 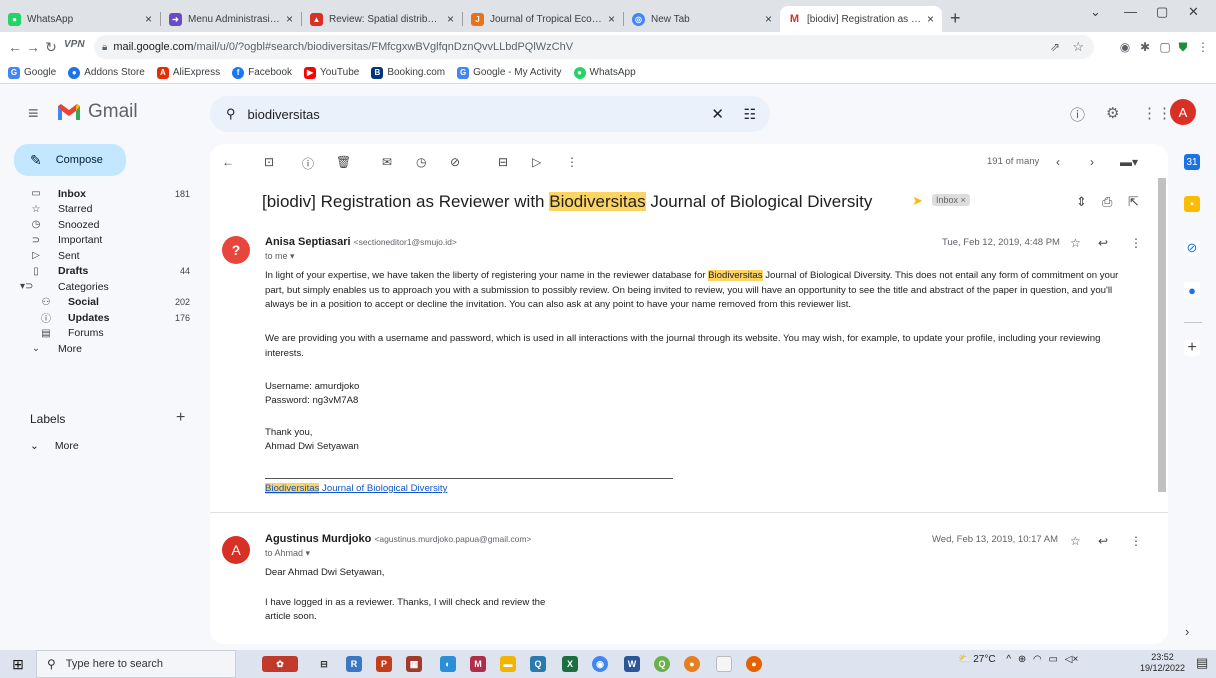 What do you see at coordinates (1095, 12) in the screenshot?
I see `tab-search-icon: ⌄` at bounding box center [1095, 12].